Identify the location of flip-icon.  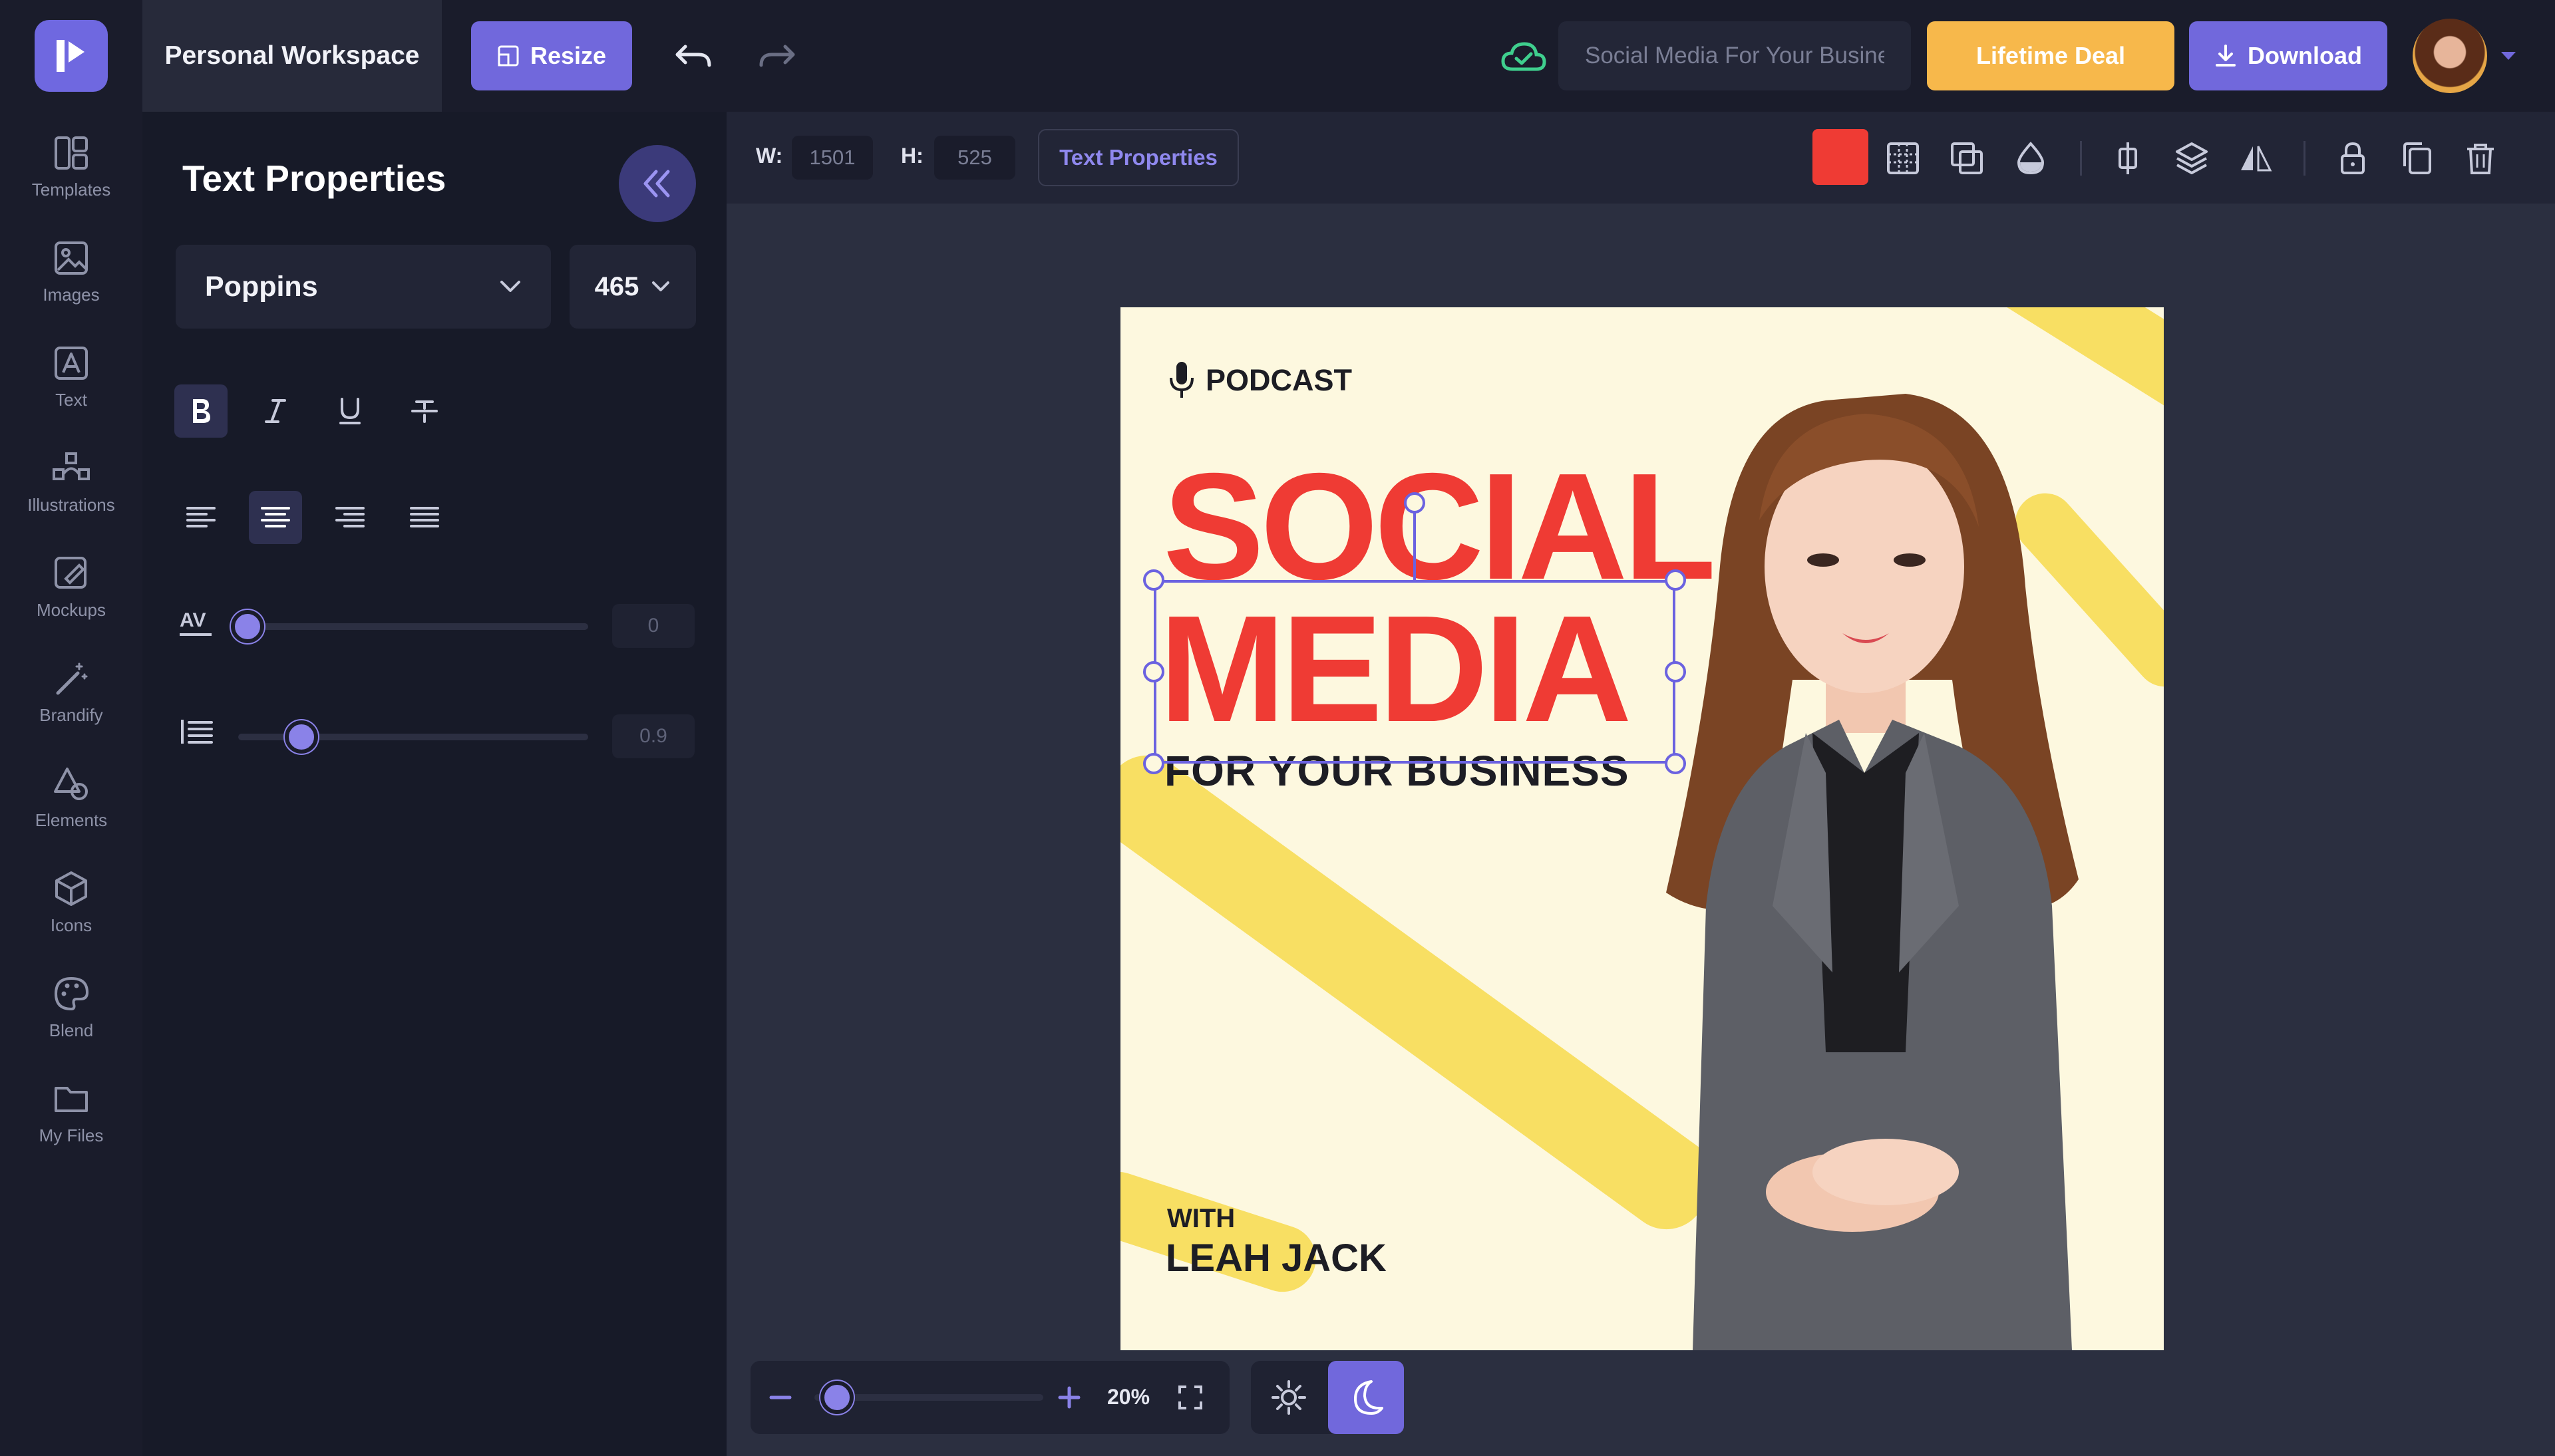
(2256, 159).